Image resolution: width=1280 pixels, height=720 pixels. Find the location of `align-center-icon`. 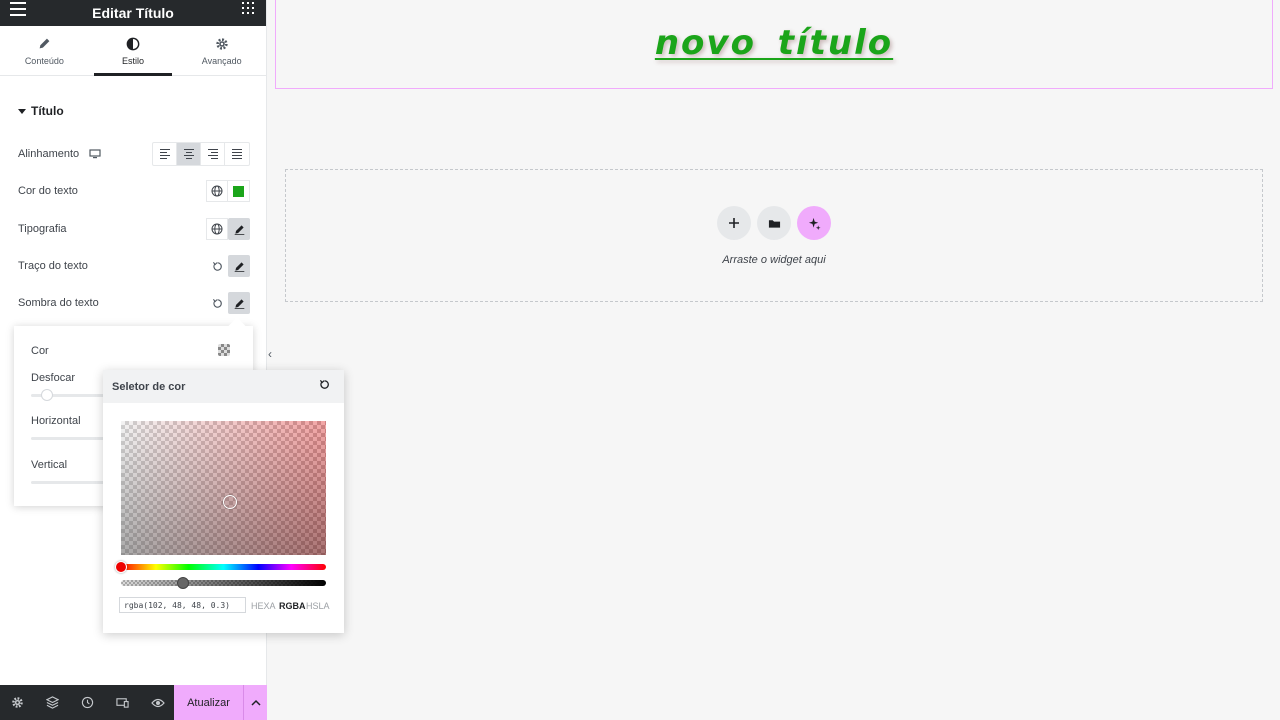

align-center-icon is located at coordinates (188, 154).